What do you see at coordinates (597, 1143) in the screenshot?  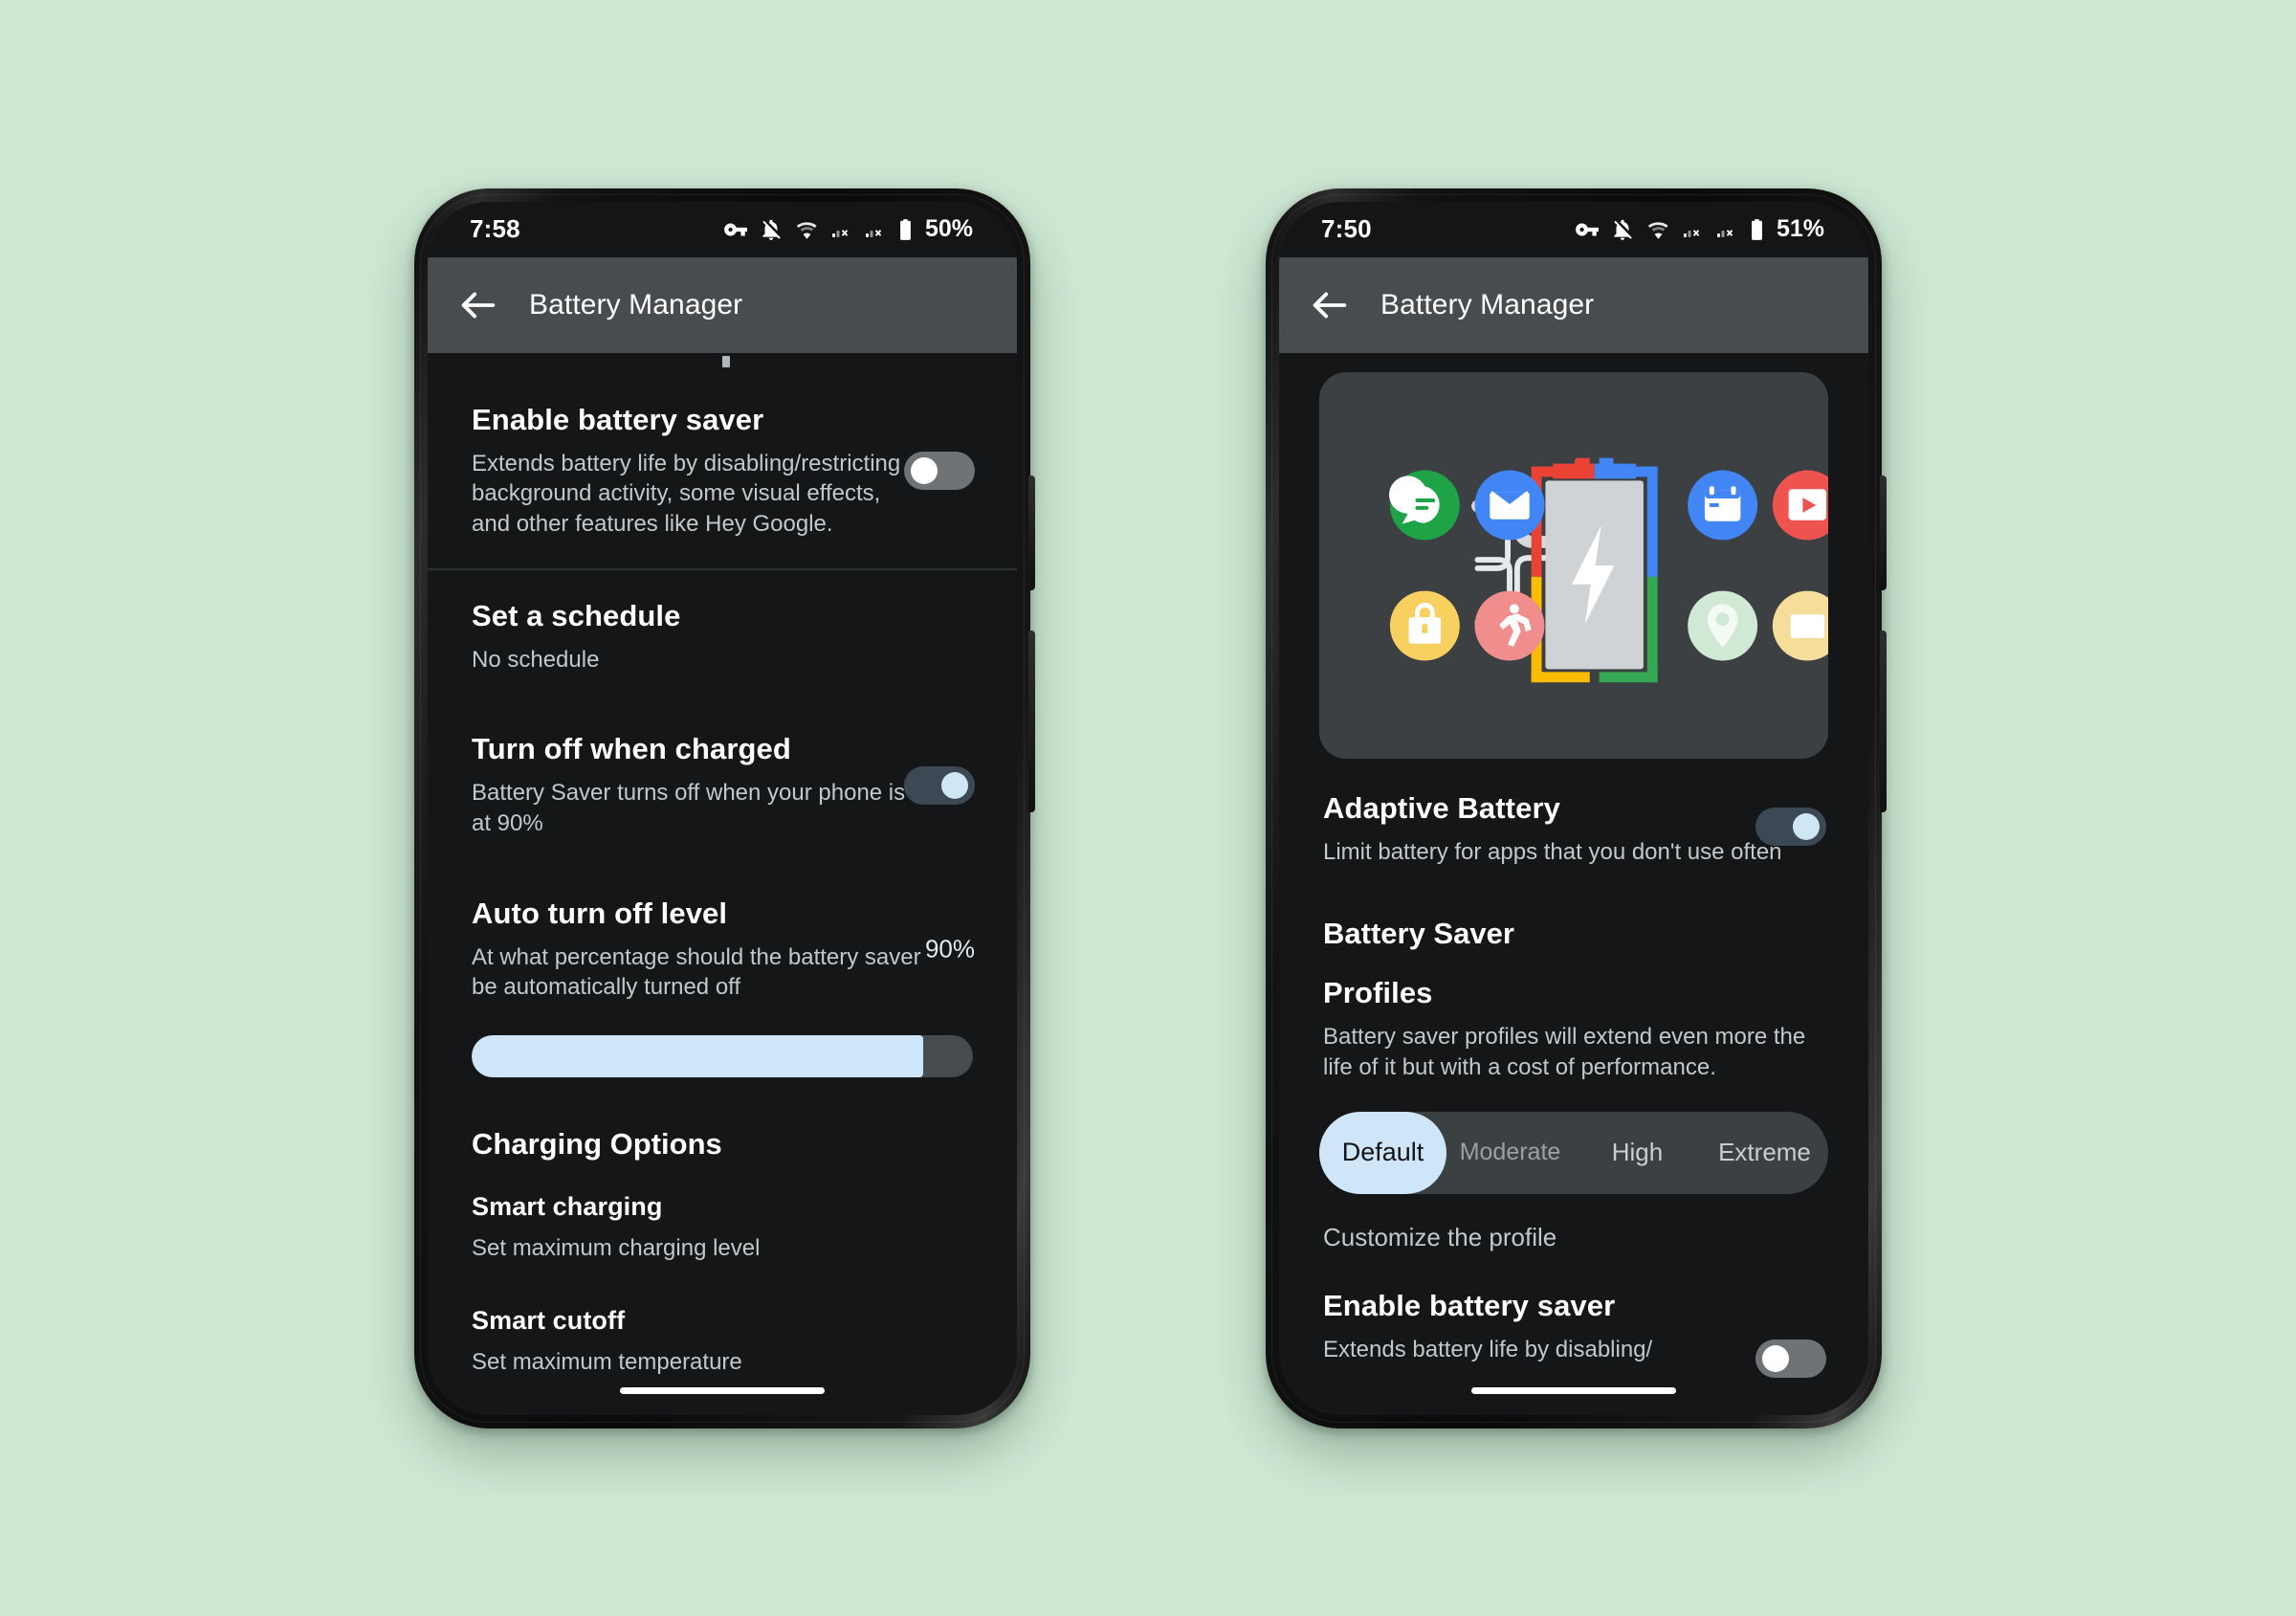 I see `section-heading-charging-options: Charging Options` at bounding box center [597, 1143].